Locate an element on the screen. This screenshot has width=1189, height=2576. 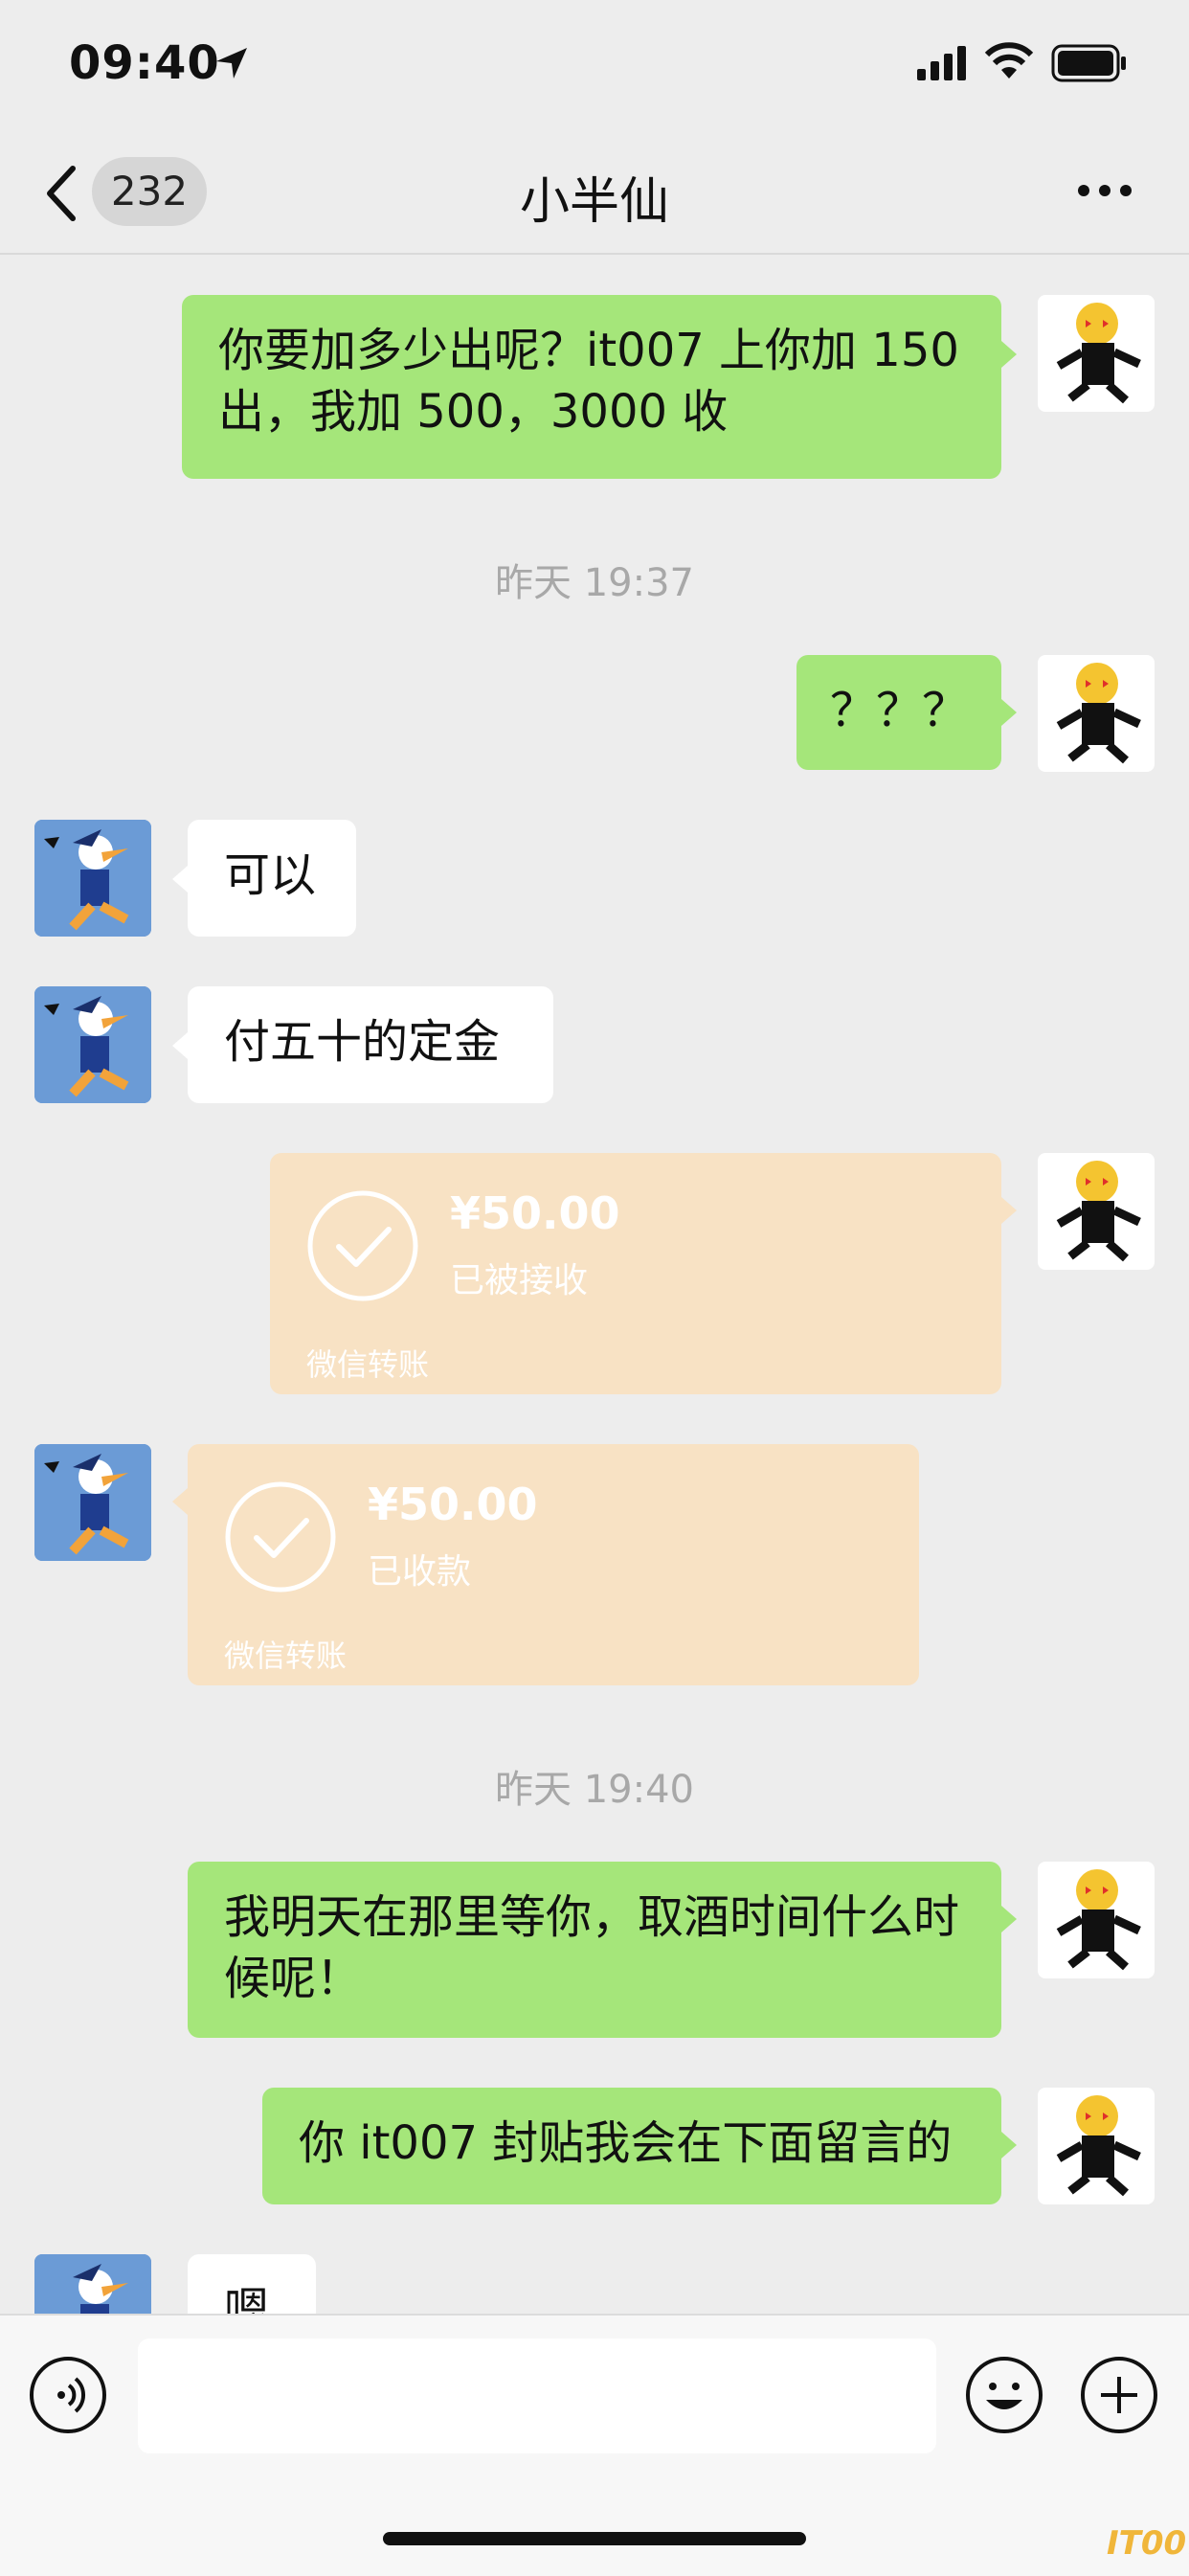
incoming-message: 可以 is located at coordinates (272, 878).